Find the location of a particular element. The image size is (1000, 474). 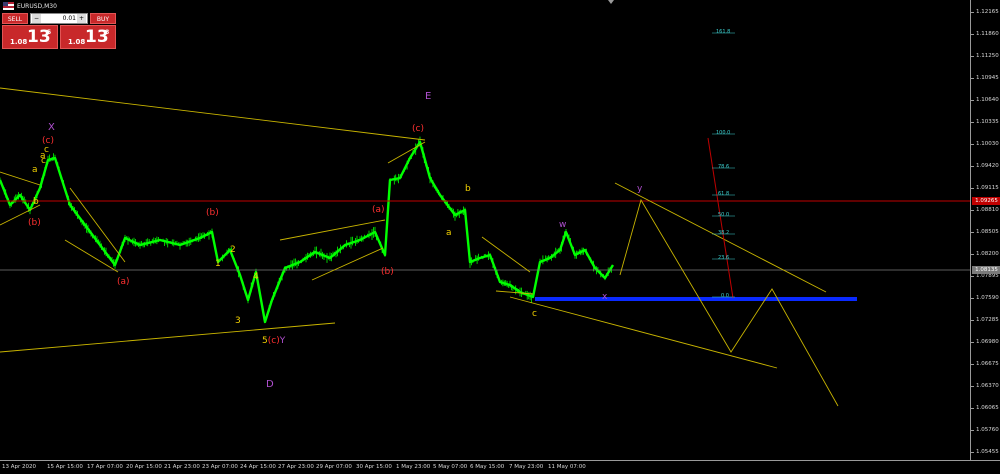

sell-price-pip: 5 is located at coordinates (49, 32).